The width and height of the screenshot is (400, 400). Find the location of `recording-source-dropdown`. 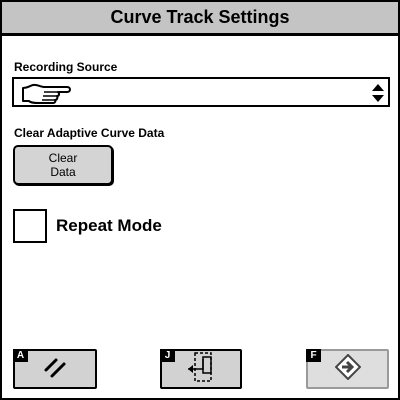

recording-source-dropdown is located at coordinates (201, 92).